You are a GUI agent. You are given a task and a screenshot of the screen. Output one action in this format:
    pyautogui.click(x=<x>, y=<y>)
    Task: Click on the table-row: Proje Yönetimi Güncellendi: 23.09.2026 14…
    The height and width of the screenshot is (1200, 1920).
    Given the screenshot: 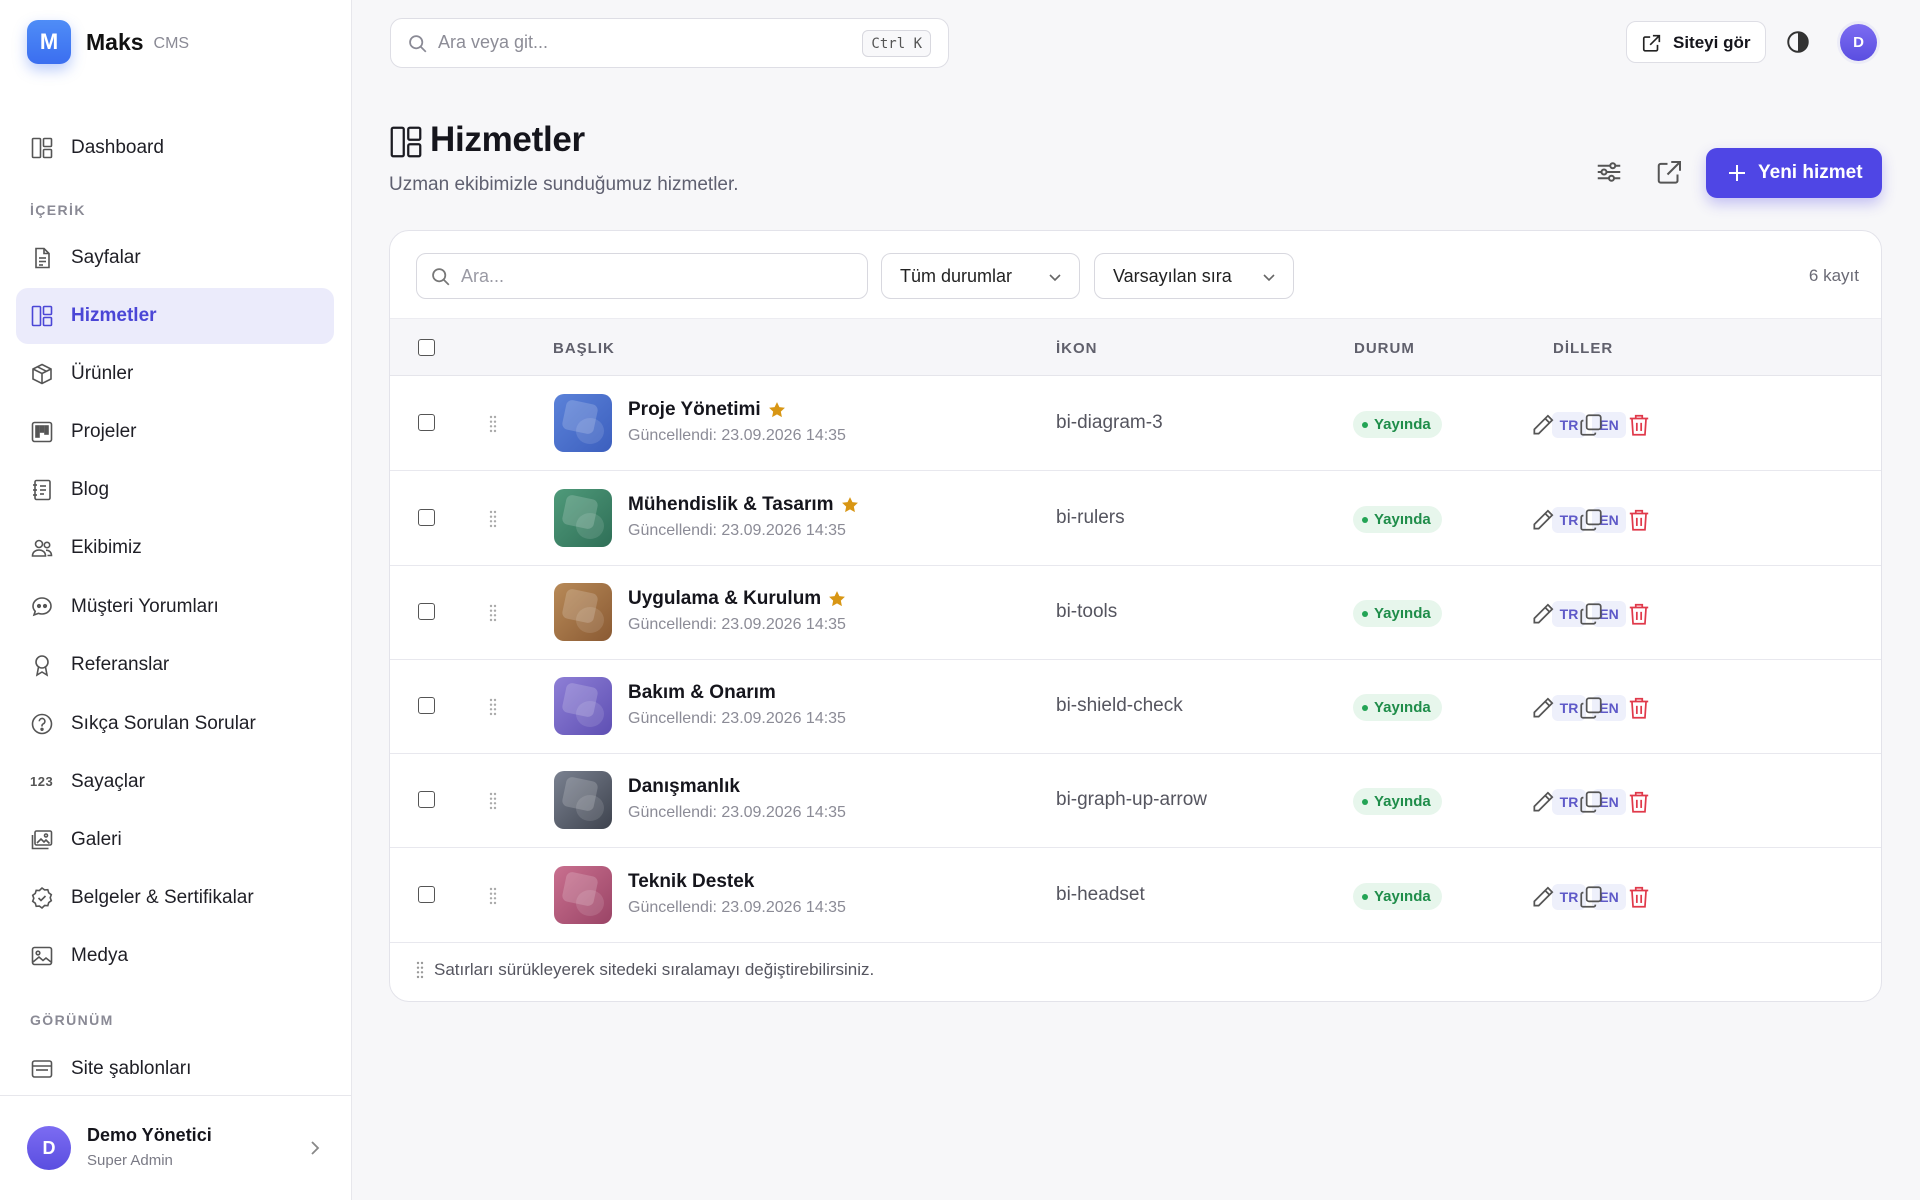 What is the action you would take?
    pyautogui.click(x=1135, y=424)
    